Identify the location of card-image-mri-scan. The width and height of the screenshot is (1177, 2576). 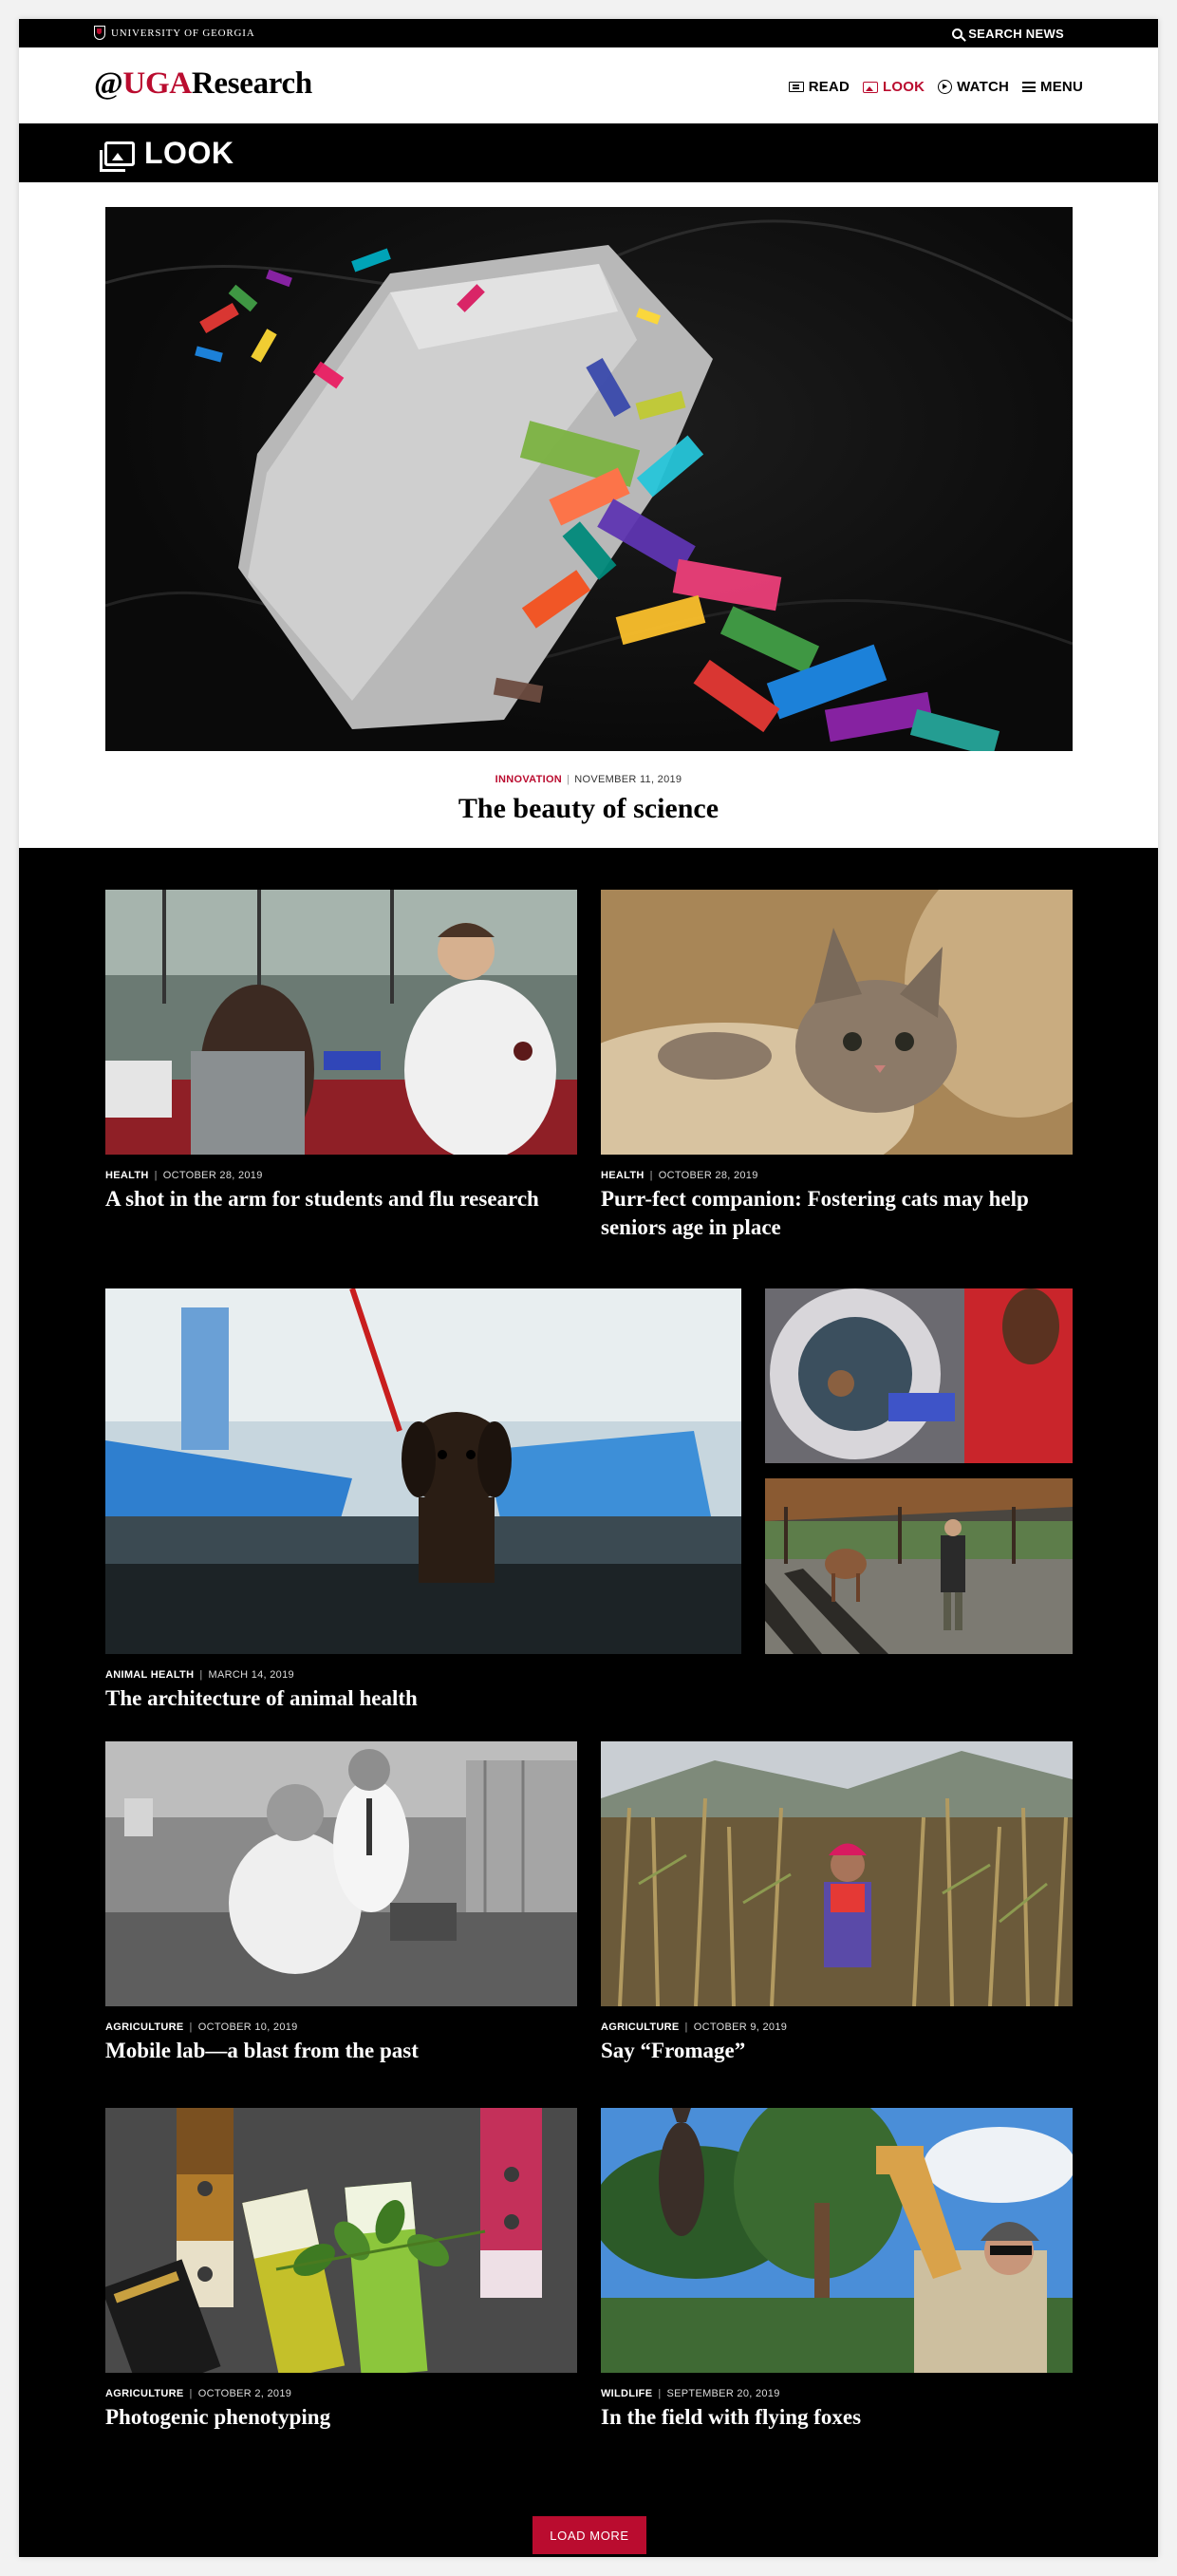
(919, 1375).